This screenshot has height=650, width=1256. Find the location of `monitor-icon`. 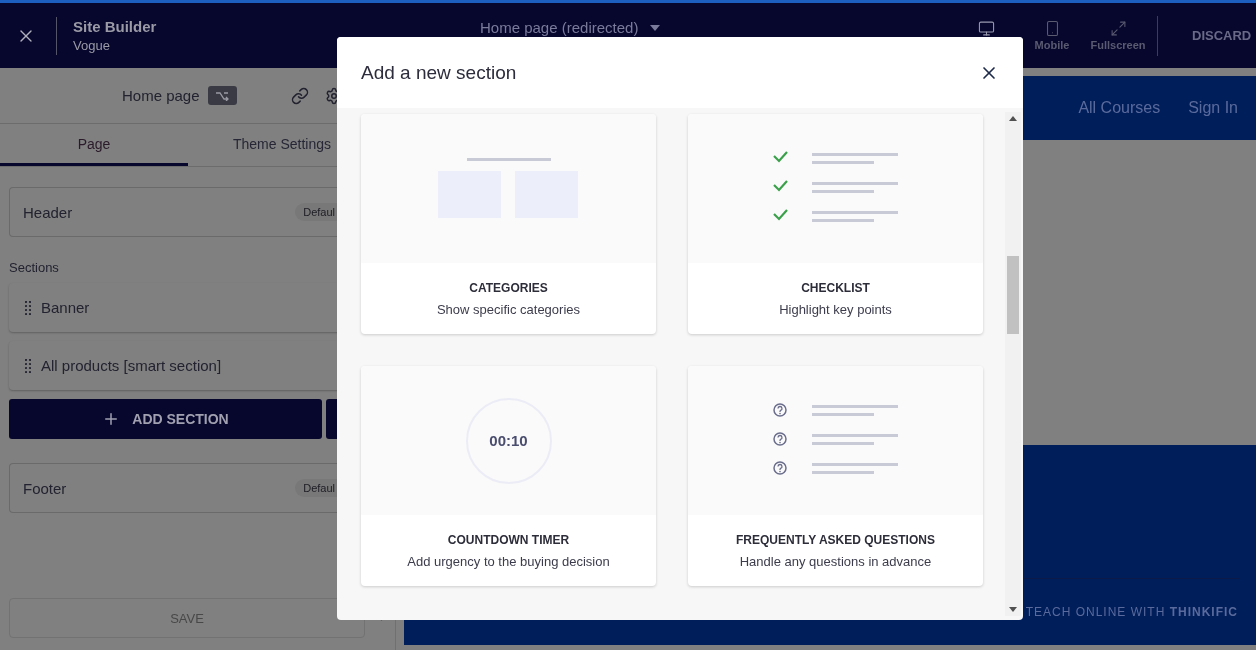

monitor-icon is located at coordinates (986, 28).